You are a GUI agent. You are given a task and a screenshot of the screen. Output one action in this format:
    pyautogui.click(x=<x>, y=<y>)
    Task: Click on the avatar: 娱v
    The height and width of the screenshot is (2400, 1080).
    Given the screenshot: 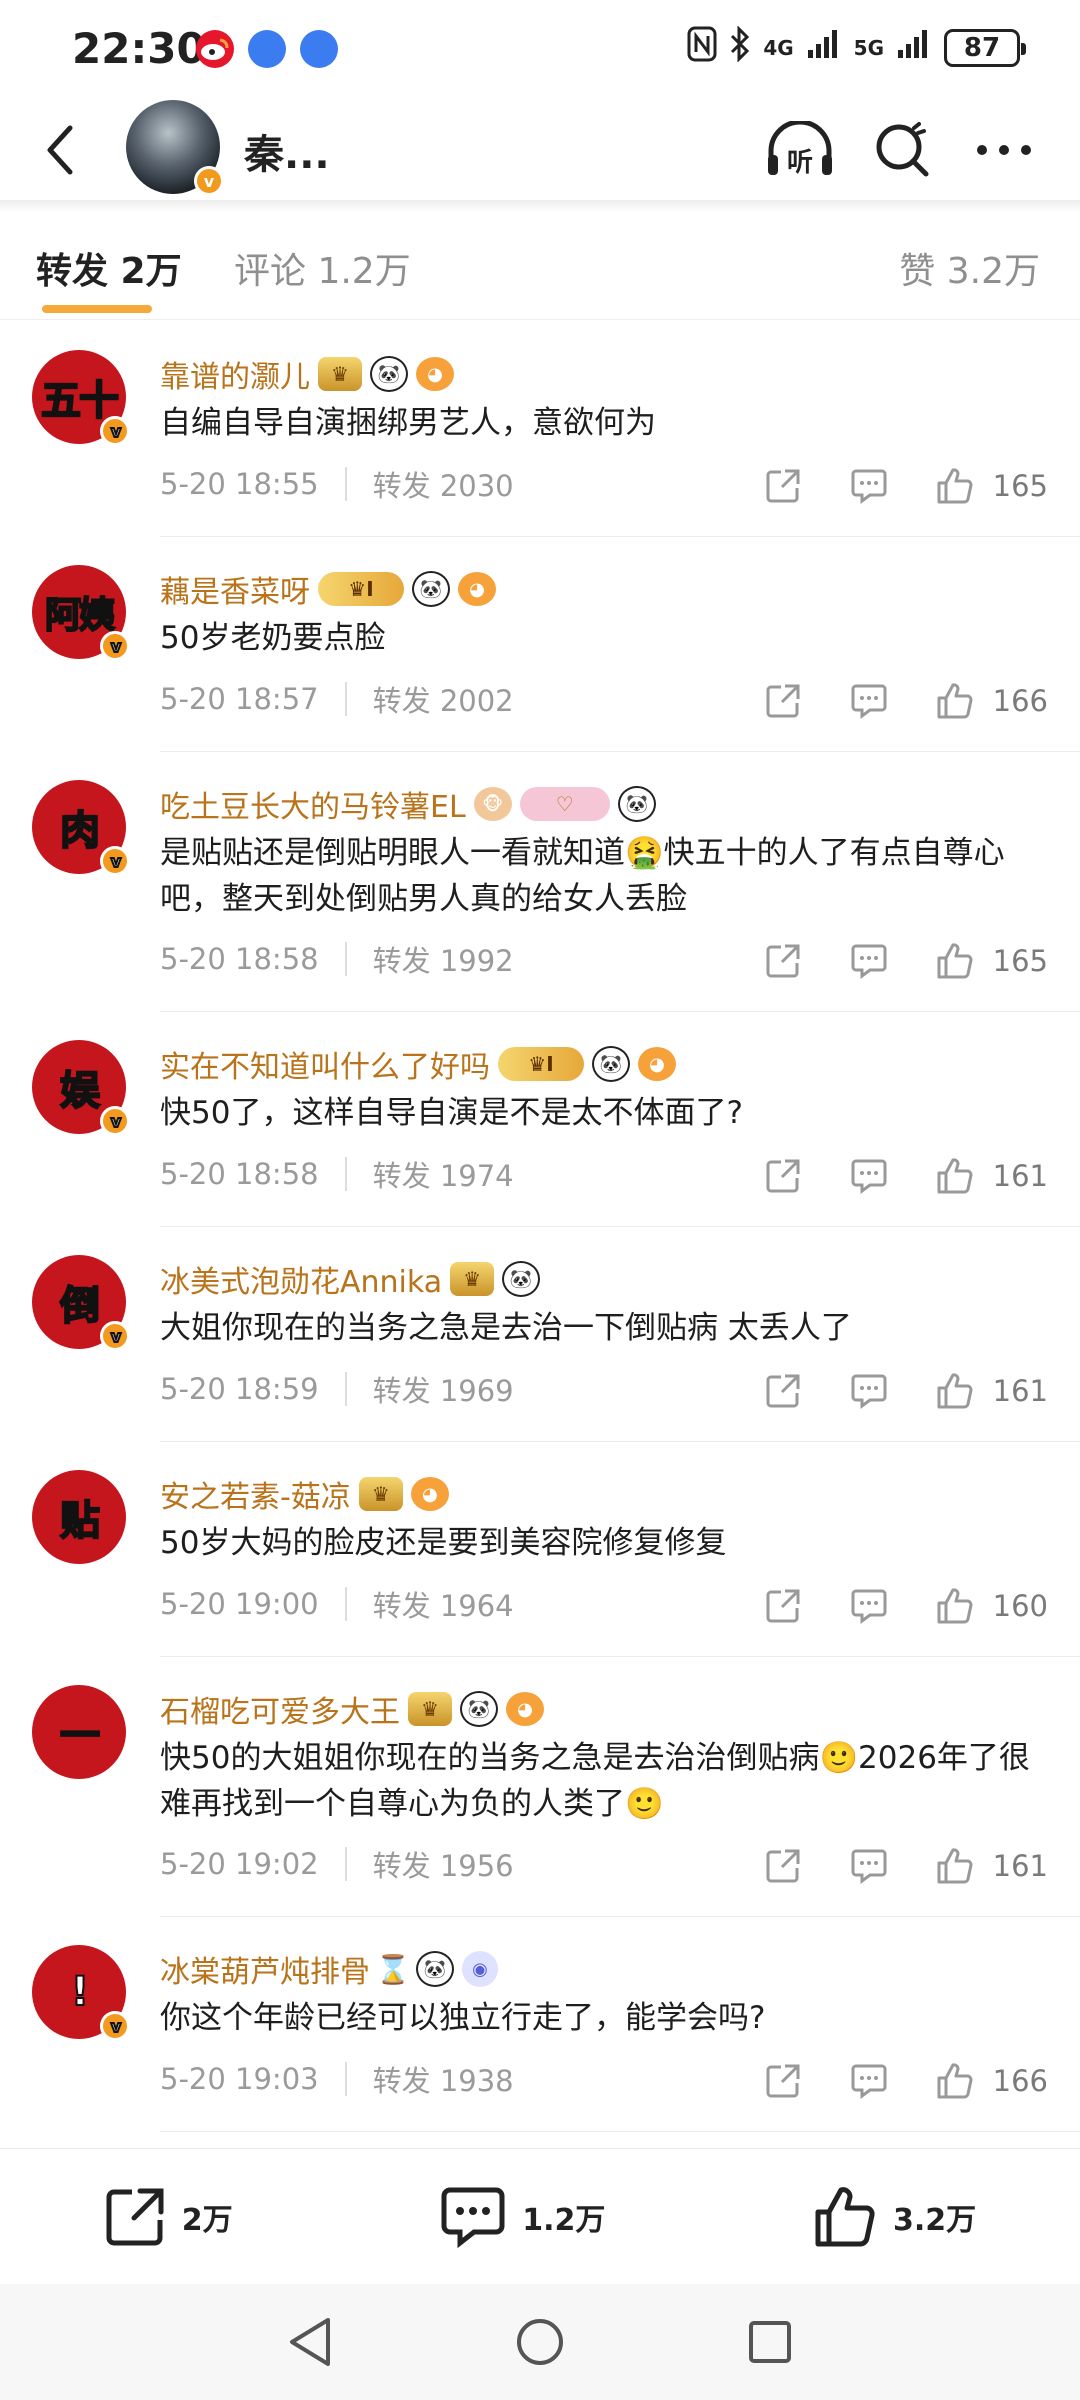 What is the action you would take?
    pyautogui.click(x=81, y=1088)
    